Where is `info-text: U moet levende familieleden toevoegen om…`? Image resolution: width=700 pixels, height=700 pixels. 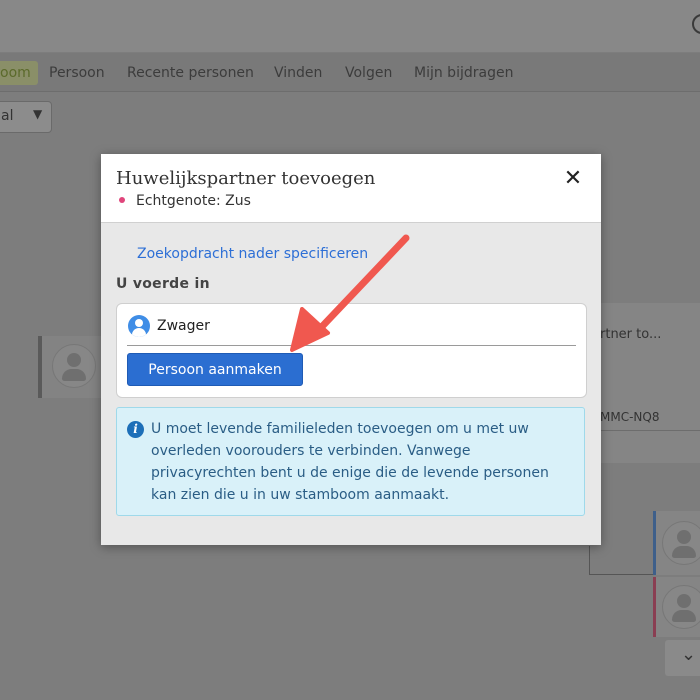 info-text: U moet levende familieleden toevoegen om… is located at coordinates (350, 462).